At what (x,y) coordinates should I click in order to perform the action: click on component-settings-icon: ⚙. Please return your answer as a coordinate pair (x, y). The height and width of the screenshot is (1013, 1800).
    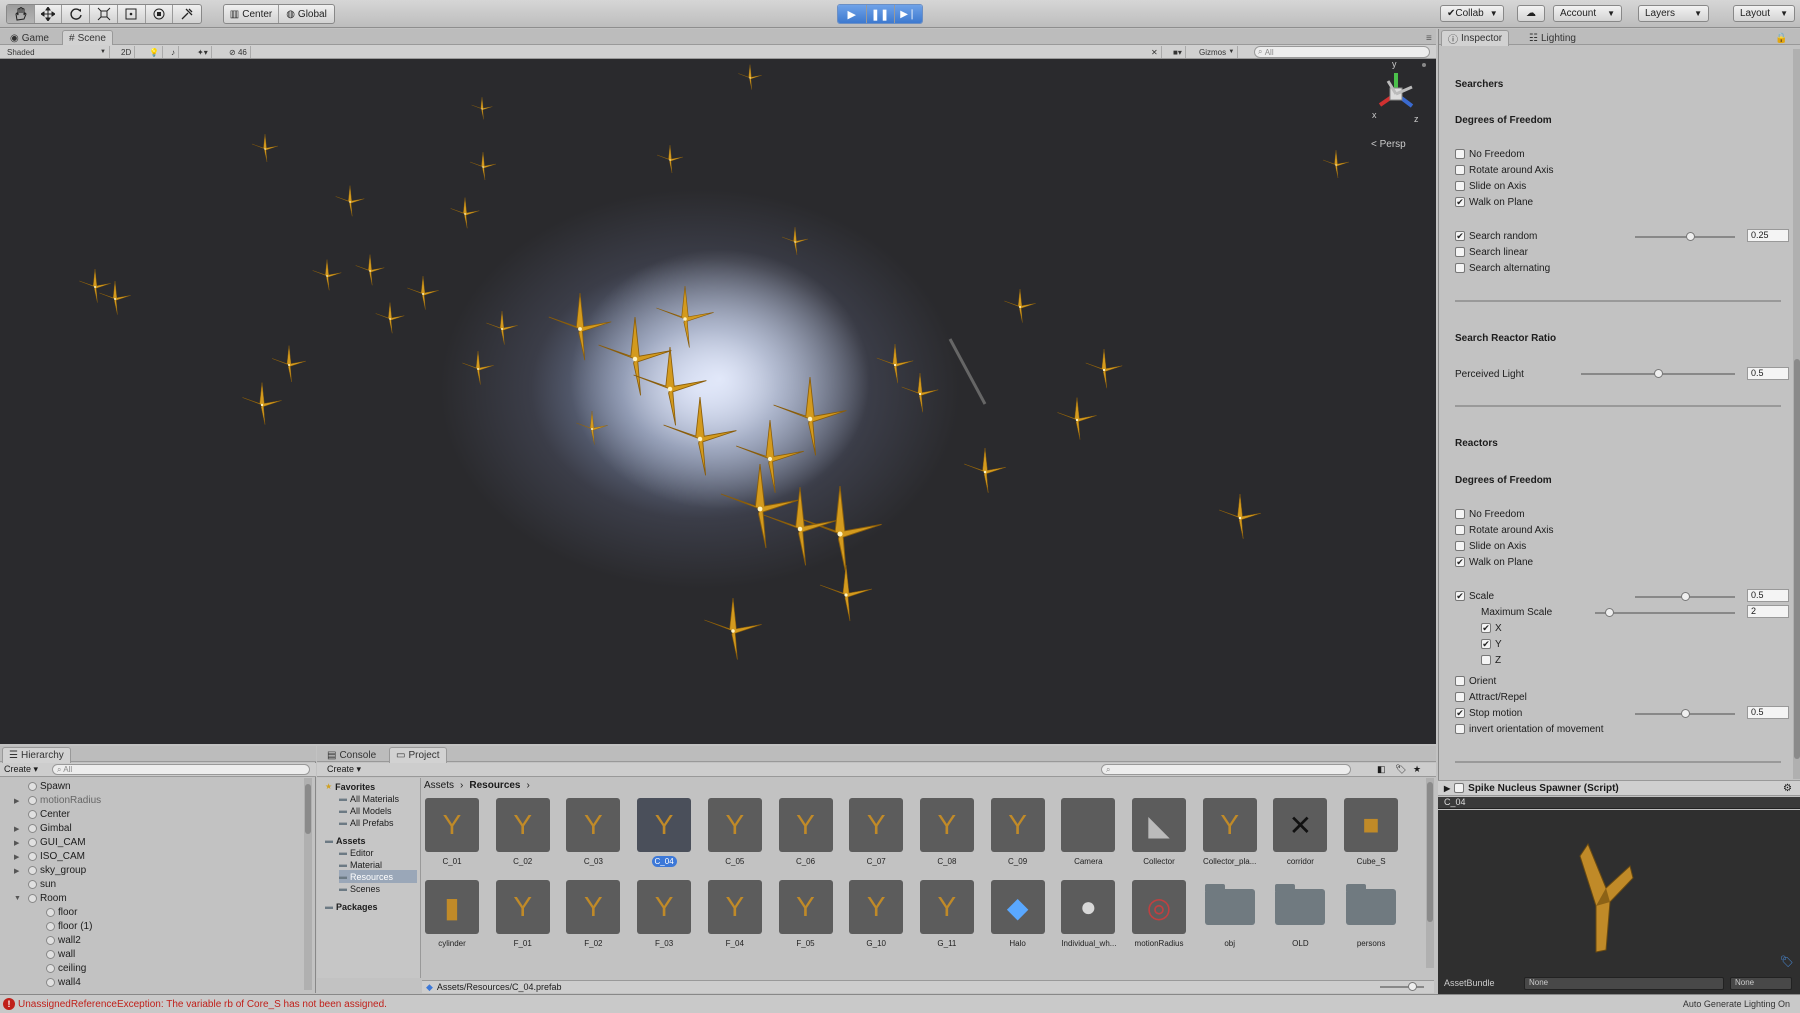
    Looking at the image, I should click on (1787, 788).